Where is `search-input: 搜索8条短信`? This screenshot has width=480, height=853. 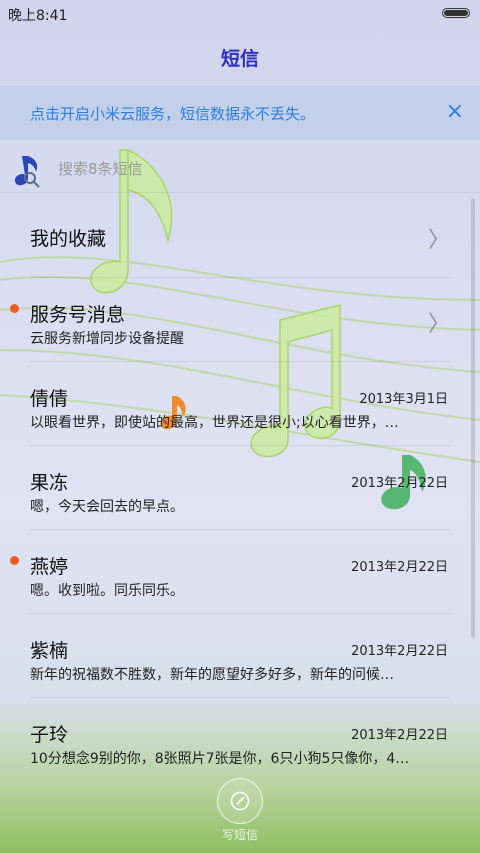
search-input: 搜索8条短信 is located at coordinates (100, 168).